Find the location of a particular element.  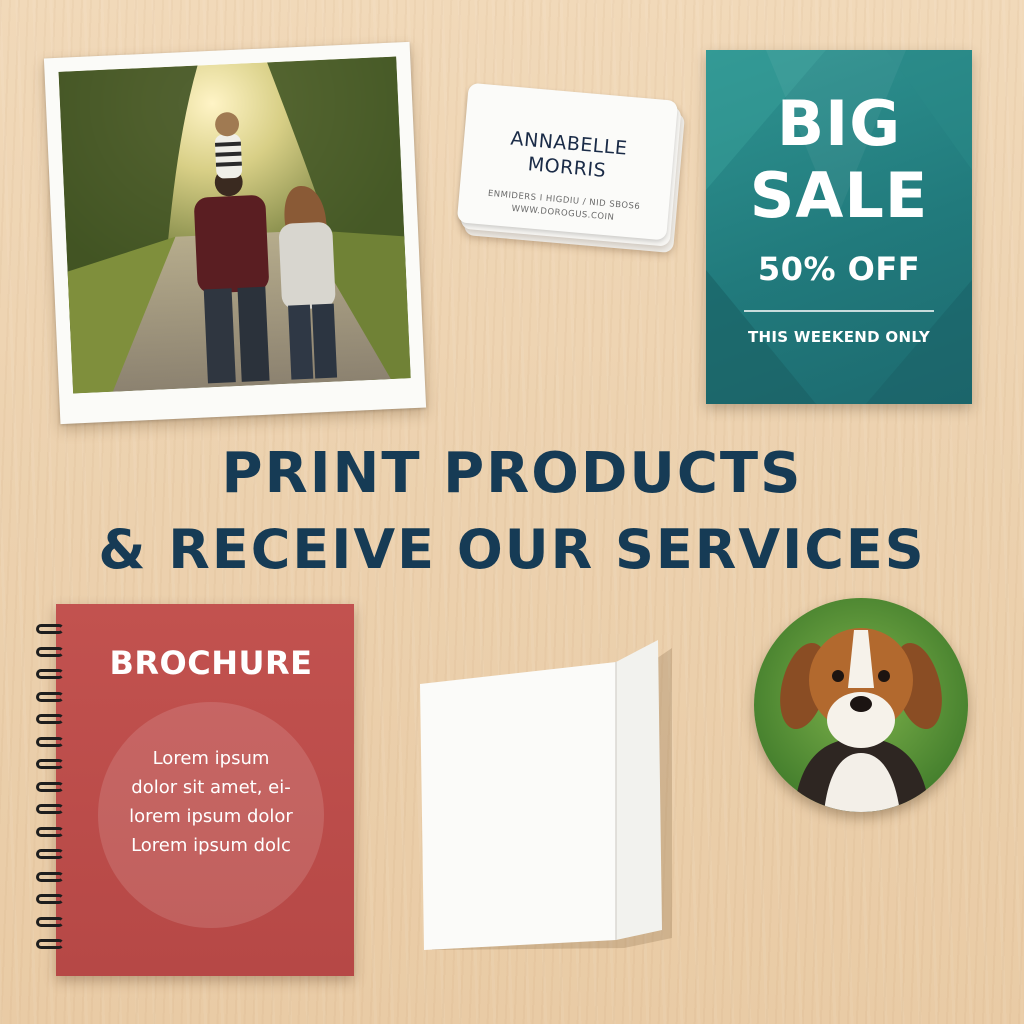

brochure-body-line: lorem ipsum dolor is located at coordinates (211, 816).